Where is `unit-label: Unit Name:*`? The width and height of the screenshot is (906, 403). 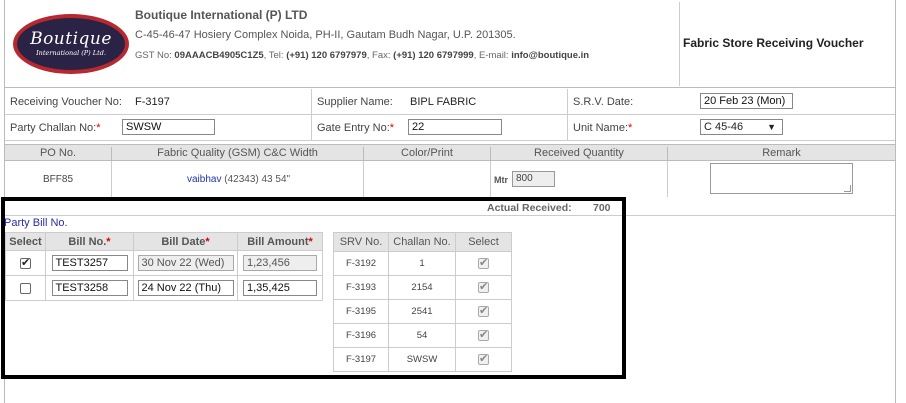 unit-label: Unit Name:* is located at coordinates (603, 128).